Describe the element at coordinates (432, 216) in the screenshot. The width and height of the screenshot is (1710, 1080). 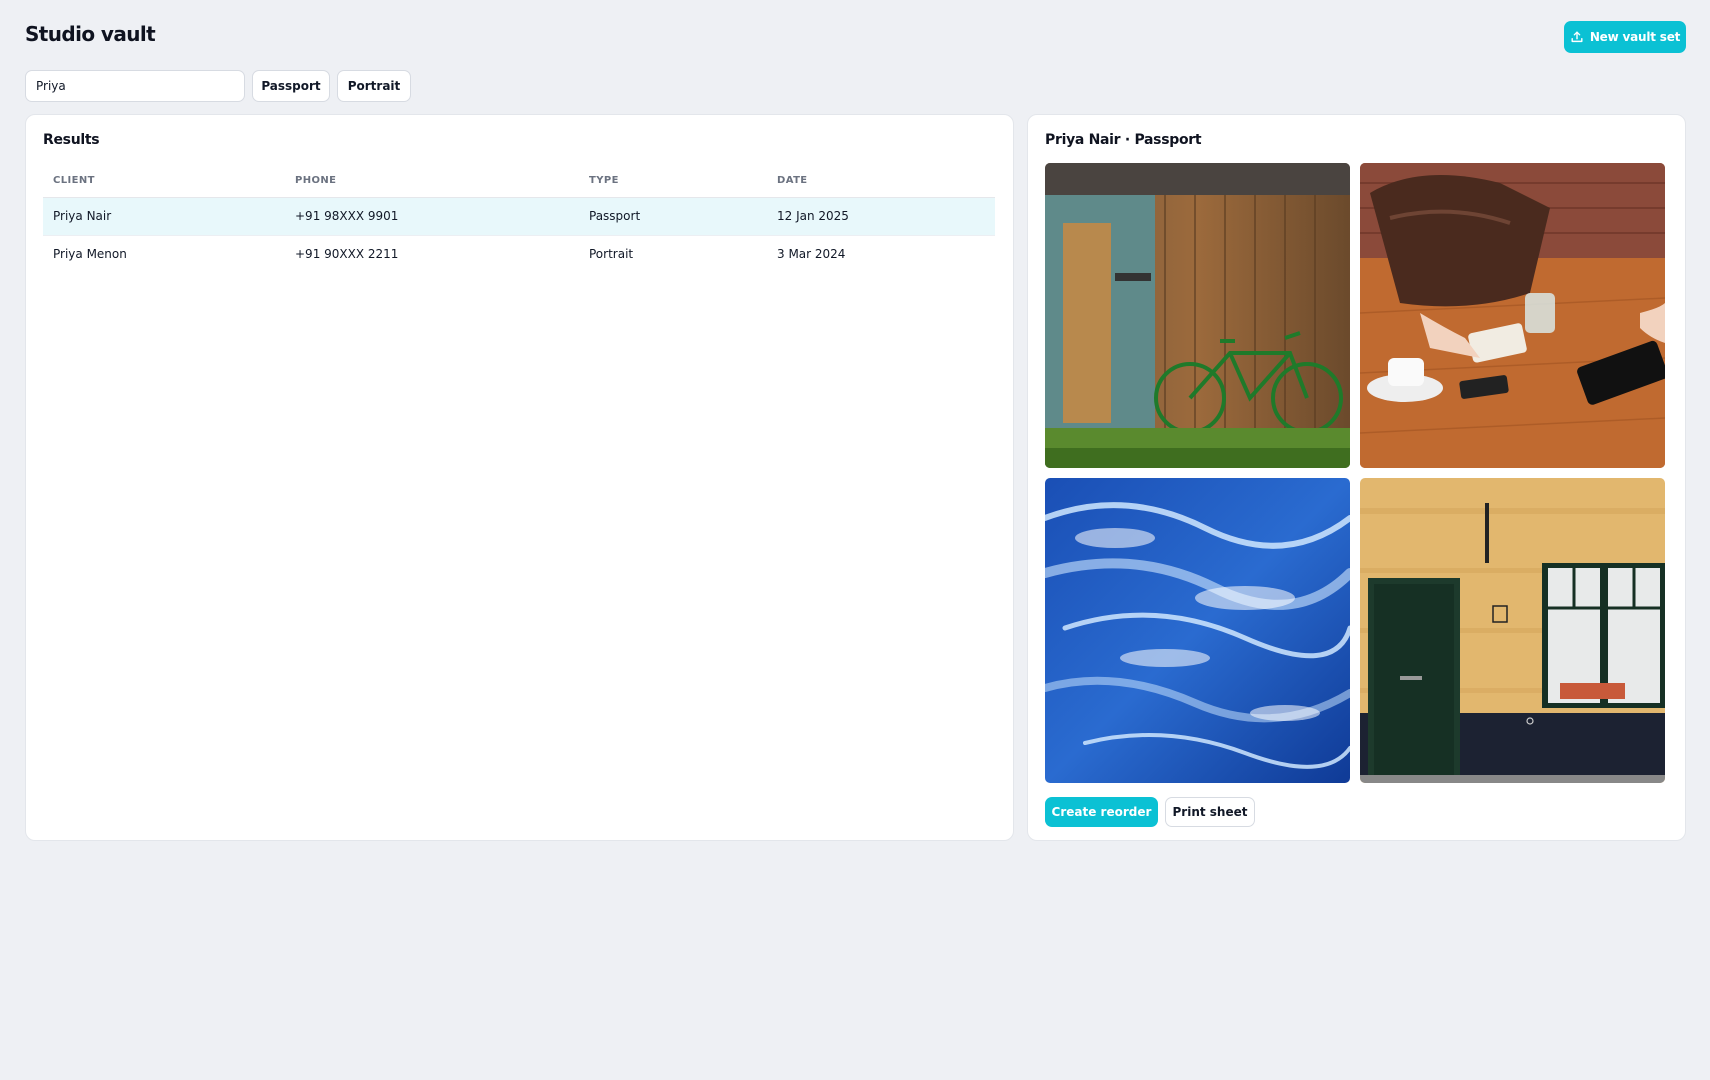
I see `cell-phone: +91 98XXX 9901` at that location.